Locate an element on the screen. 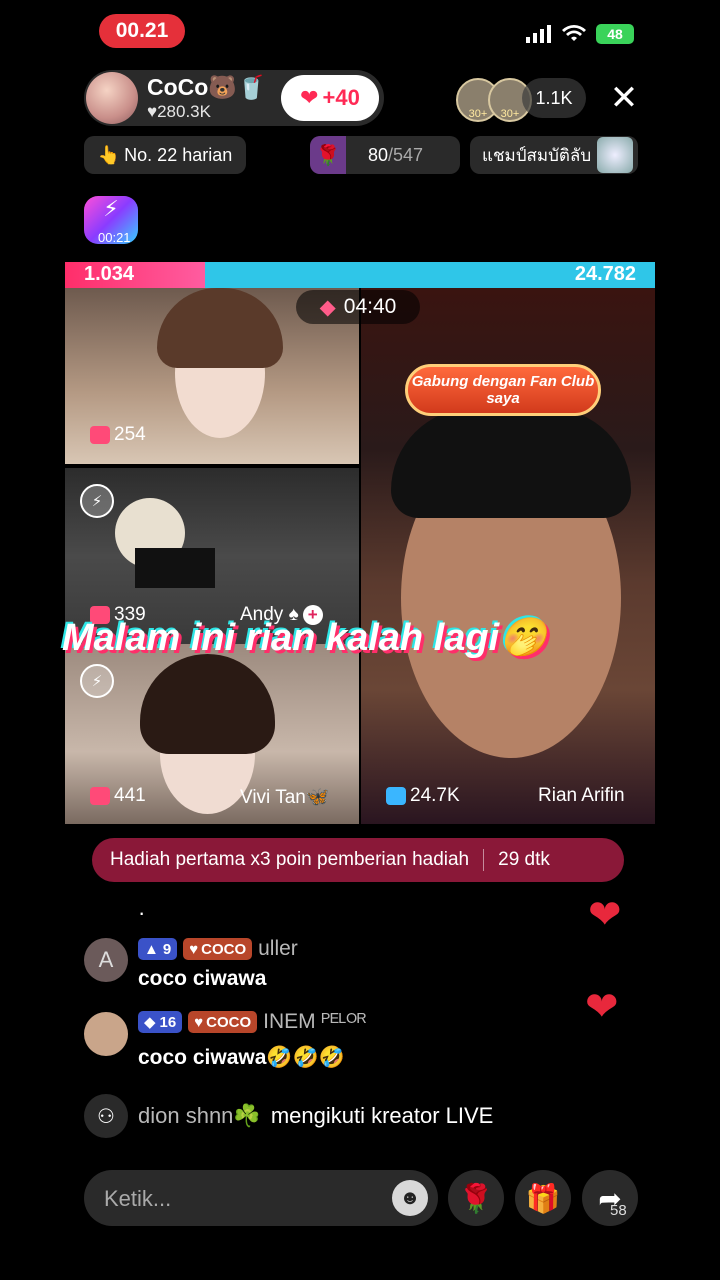  gift-icon: 🎁 is located at coordinates (543, 1198).